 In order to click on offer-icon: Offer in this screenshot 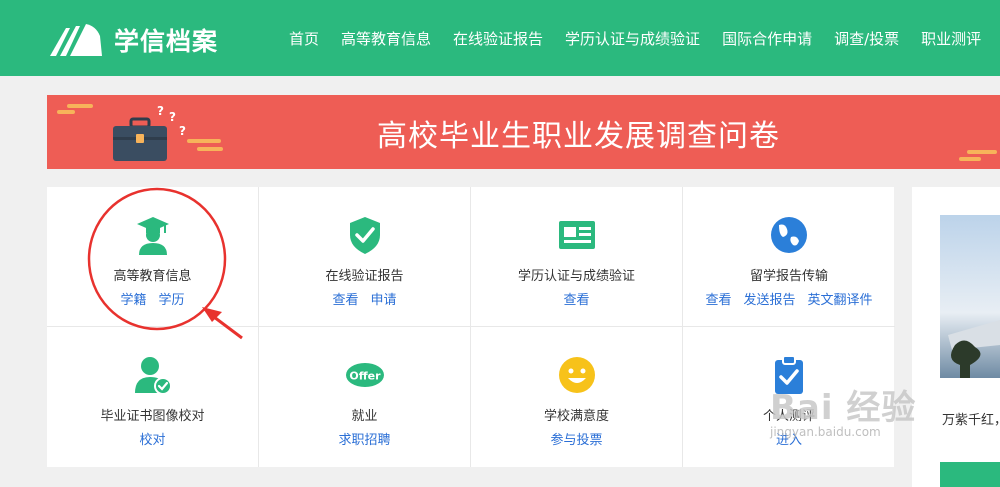, I will do `click(364, 375)`.